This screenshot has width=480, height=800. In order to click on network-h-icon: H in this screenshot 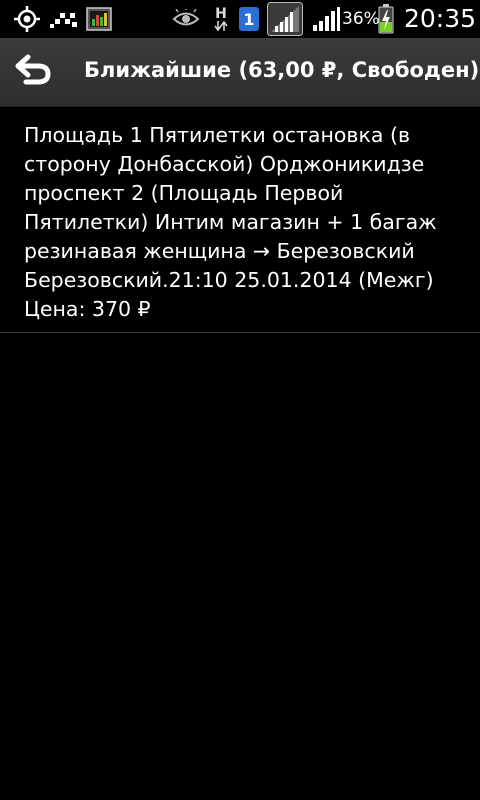, I will do `click(221, 19)`.